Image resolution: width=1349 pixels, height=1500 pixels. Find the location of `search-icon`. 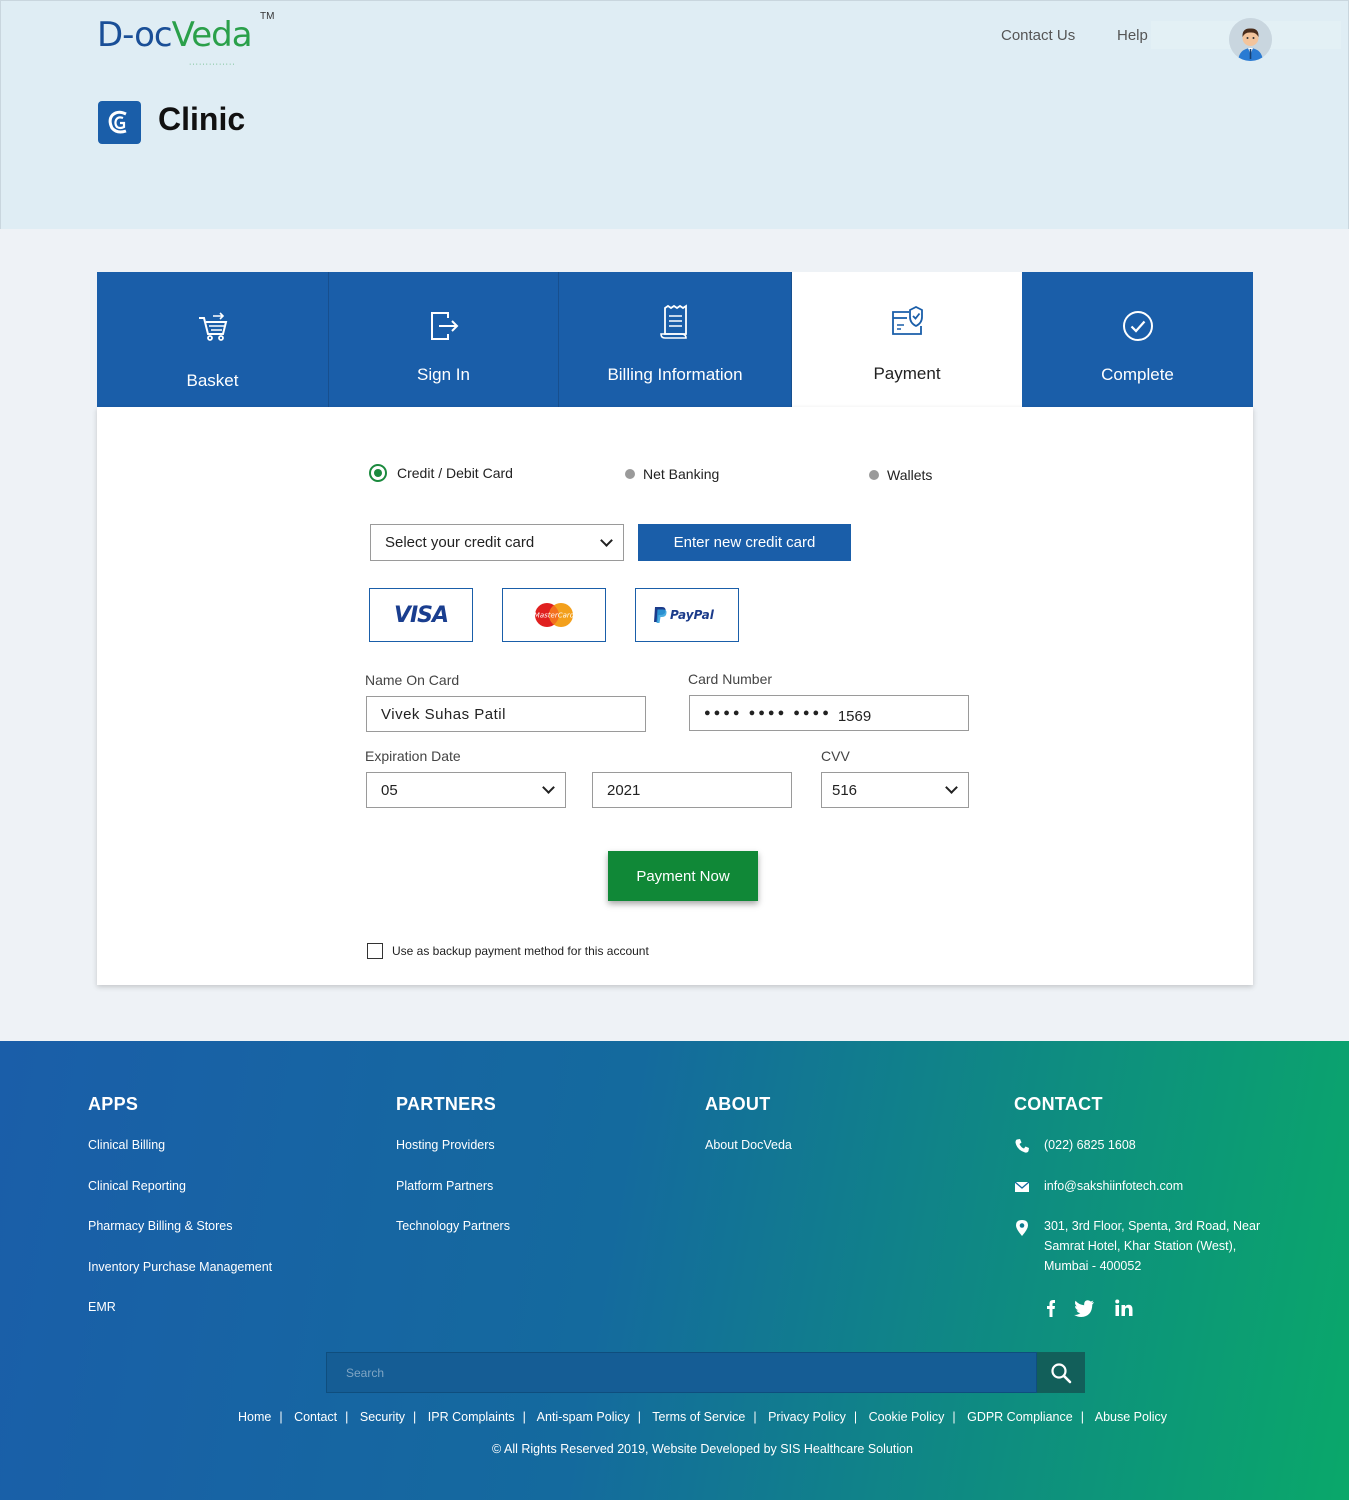

search-icon is located at coordinates (1061, 1372).